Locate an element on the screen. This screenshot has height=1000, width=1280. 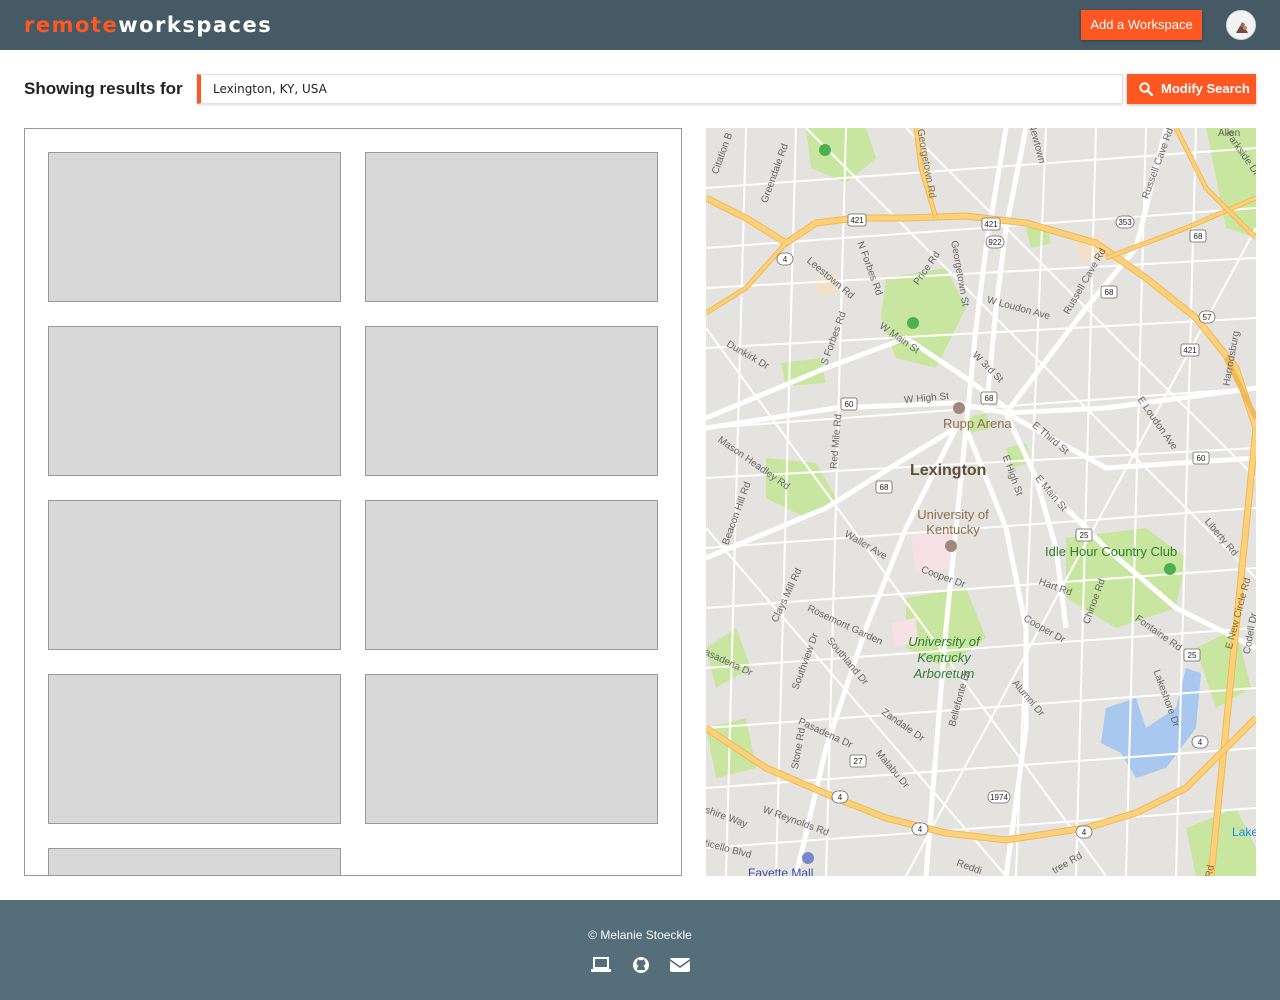
search-icon is located at coordinates (1146, 89).